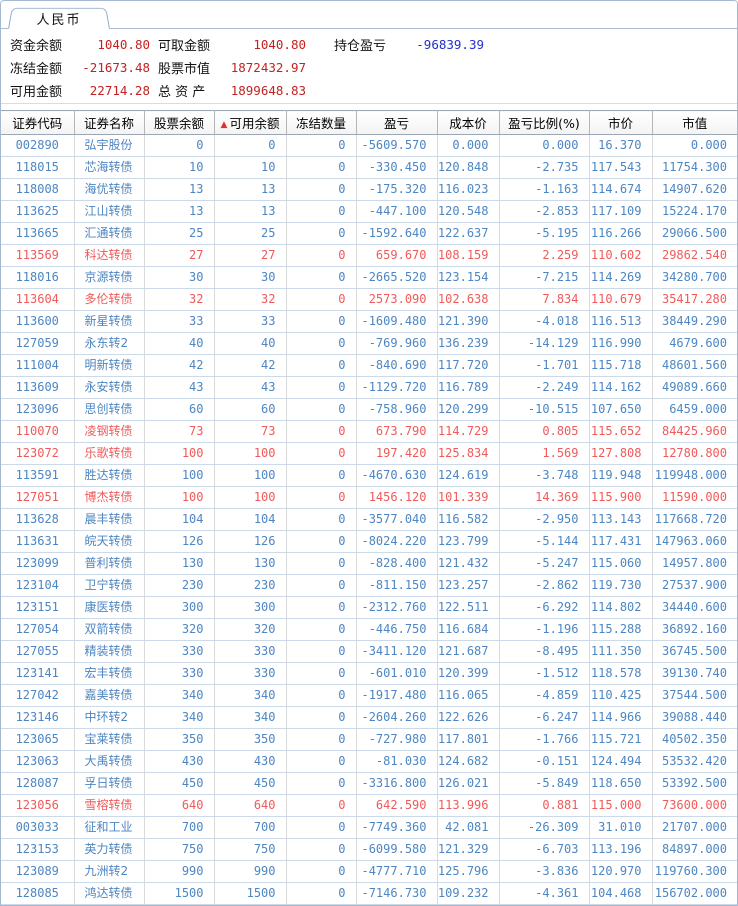 This screenshot has width=738, height=906. What do you see at coordinates (179, 761) in the screenshot?
I see `cell-balance: 430` at bounding box center [179, 761].